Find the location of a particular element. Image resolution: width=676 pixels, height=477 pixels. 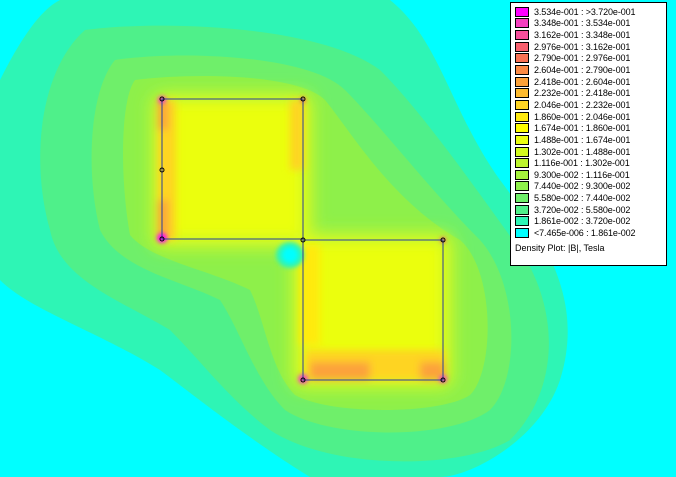

legend-range-label: 7.440e-002 : 9.300e-002 is located at coordinates (582, 186).